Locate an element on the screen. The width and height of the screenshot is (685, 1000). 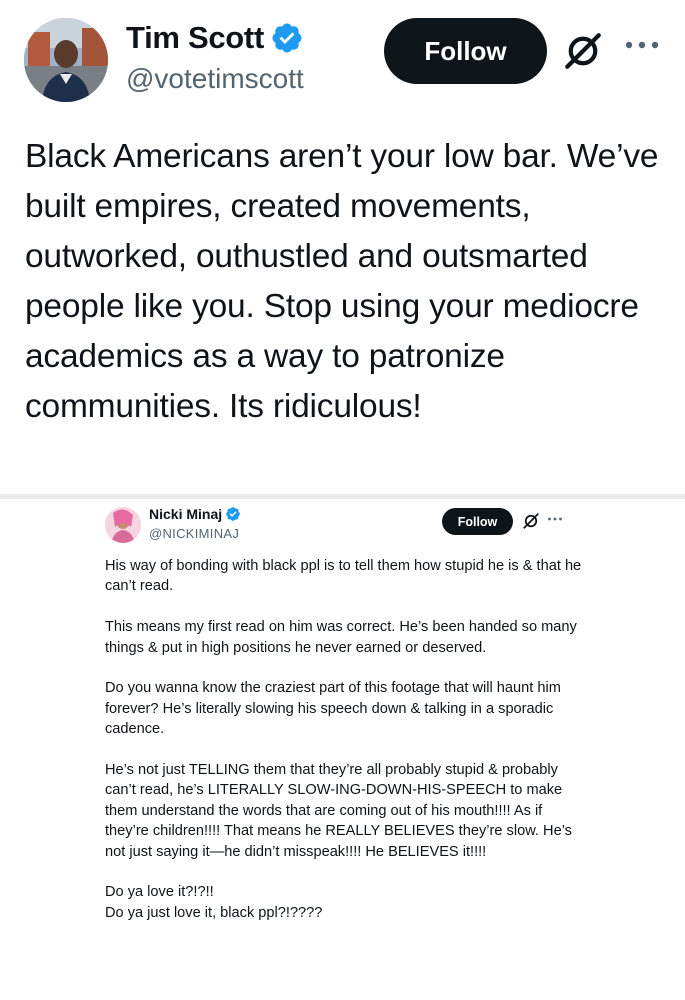
embedded-grok-icon is located at coordinates (531, 521).